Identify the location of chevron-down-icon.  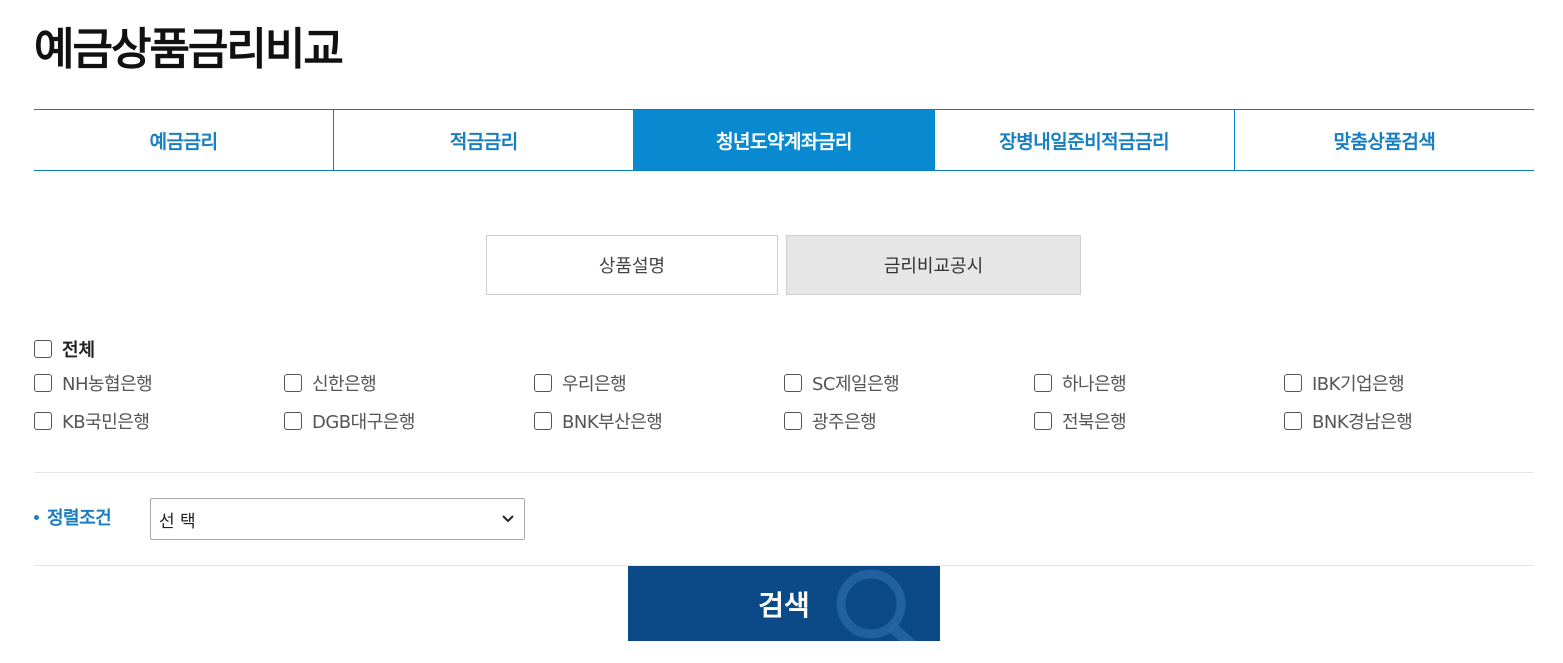
(508, 519).